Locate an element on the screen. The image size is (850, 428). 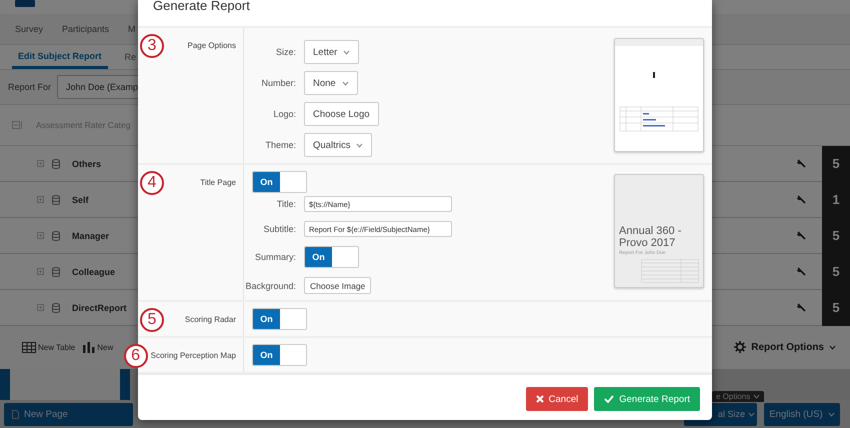
category-name: Others is located at coordinates (86, 163).